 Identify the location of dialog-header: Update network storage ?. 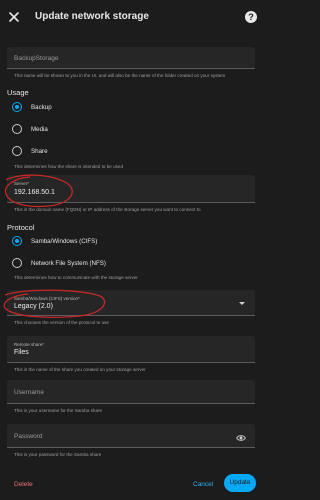
(132, 17).